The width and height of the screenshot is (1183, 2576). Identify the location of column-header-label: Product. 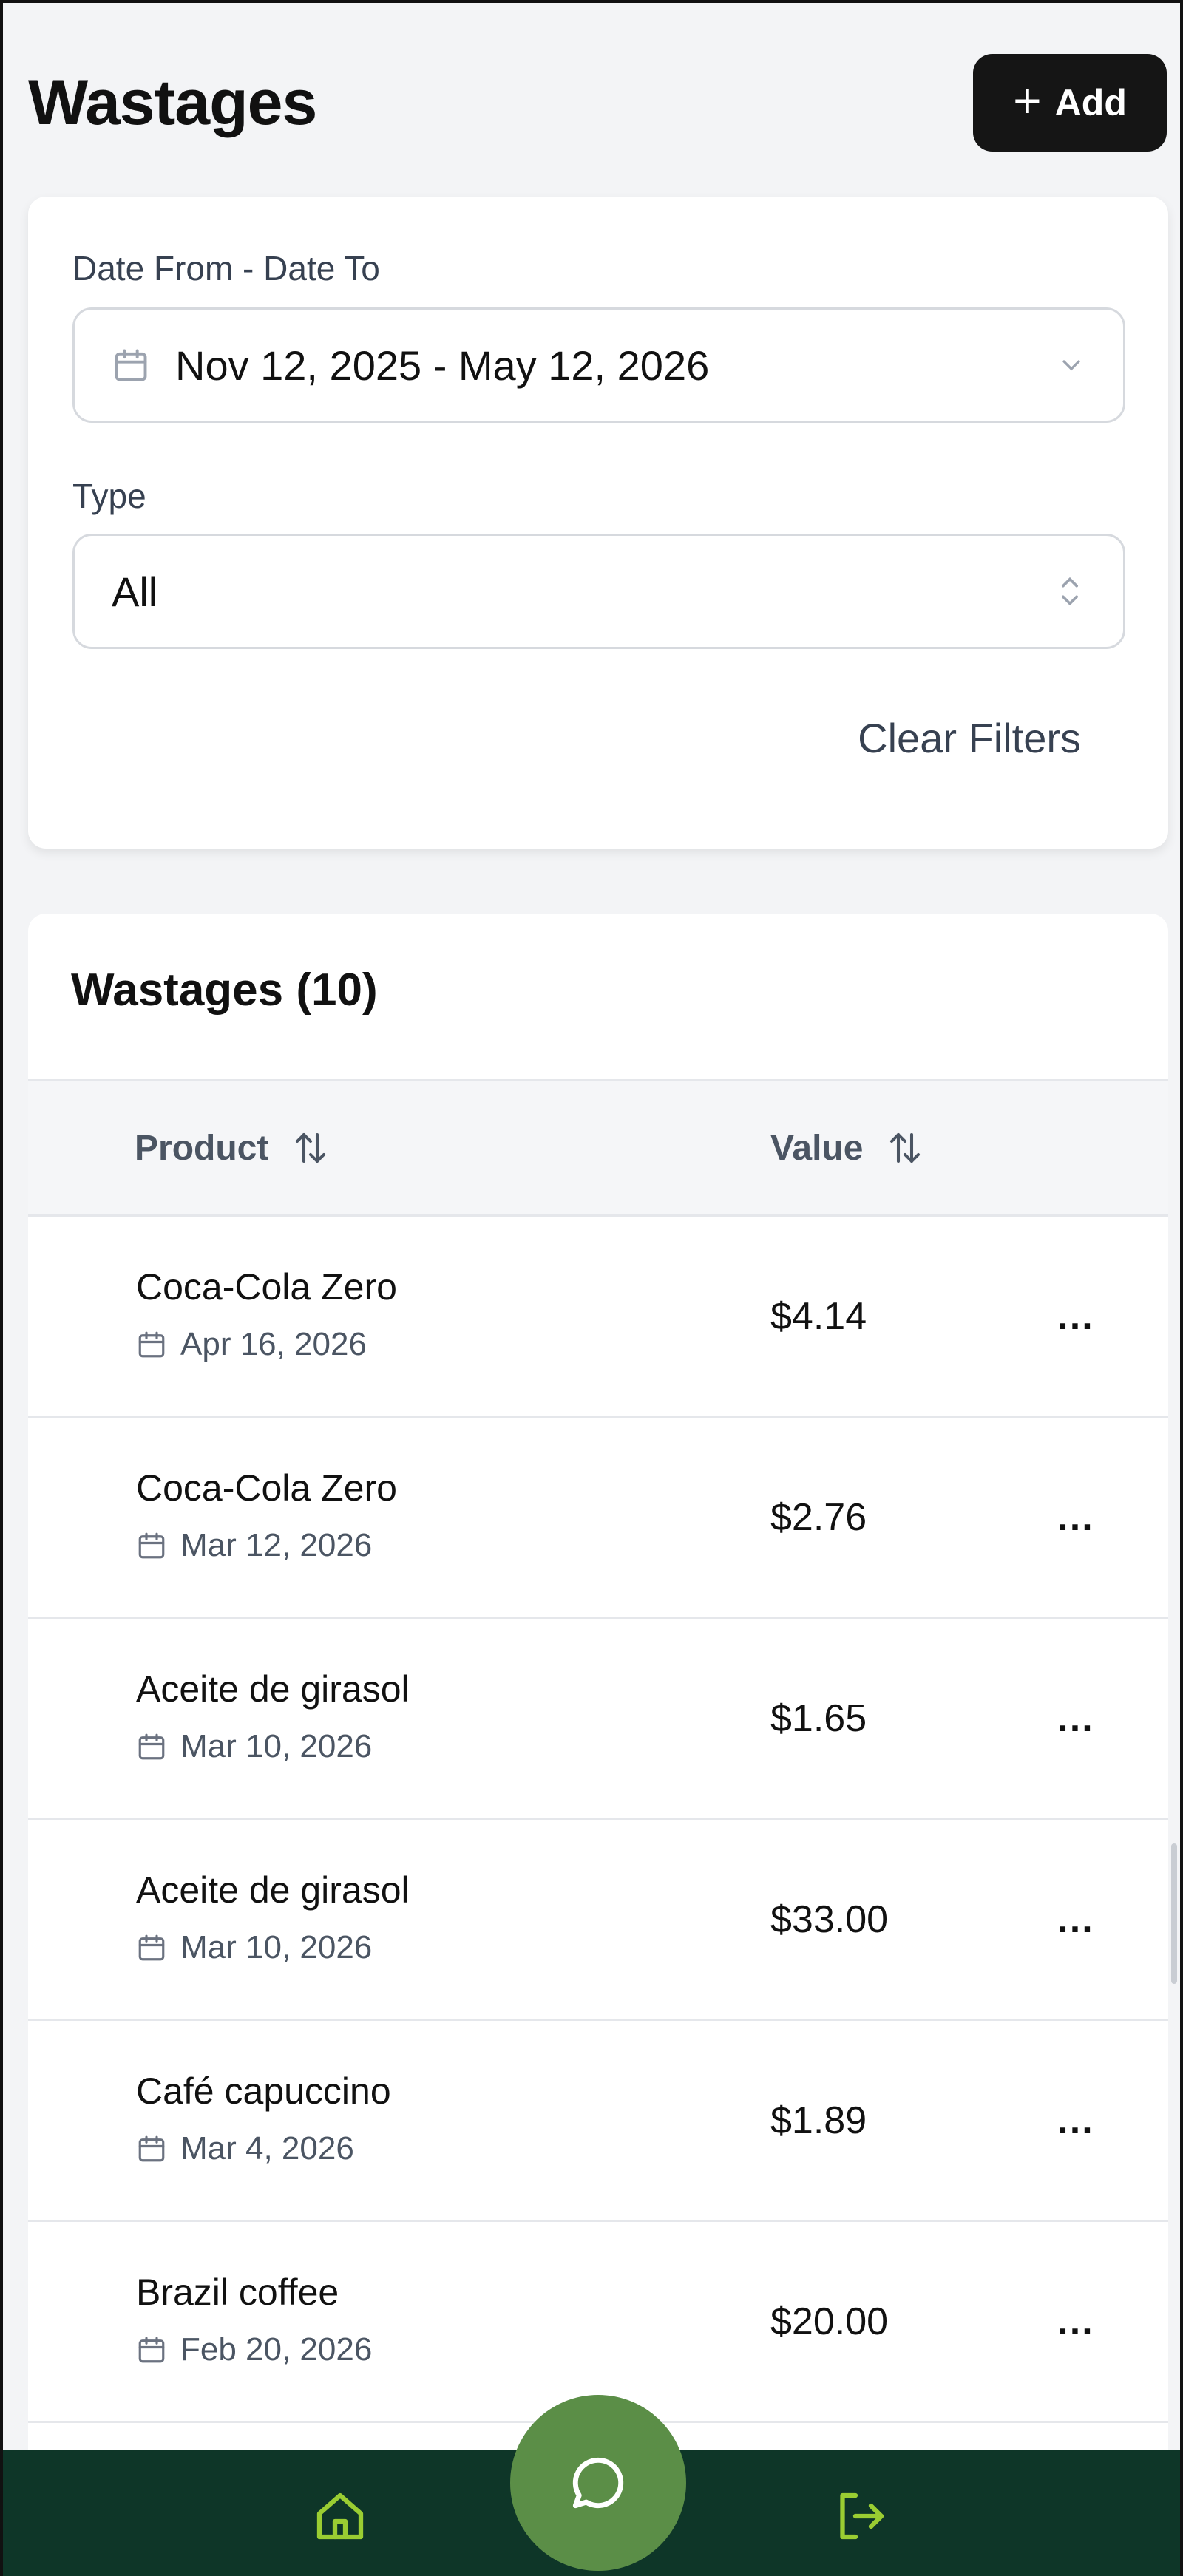
(202, 1148).